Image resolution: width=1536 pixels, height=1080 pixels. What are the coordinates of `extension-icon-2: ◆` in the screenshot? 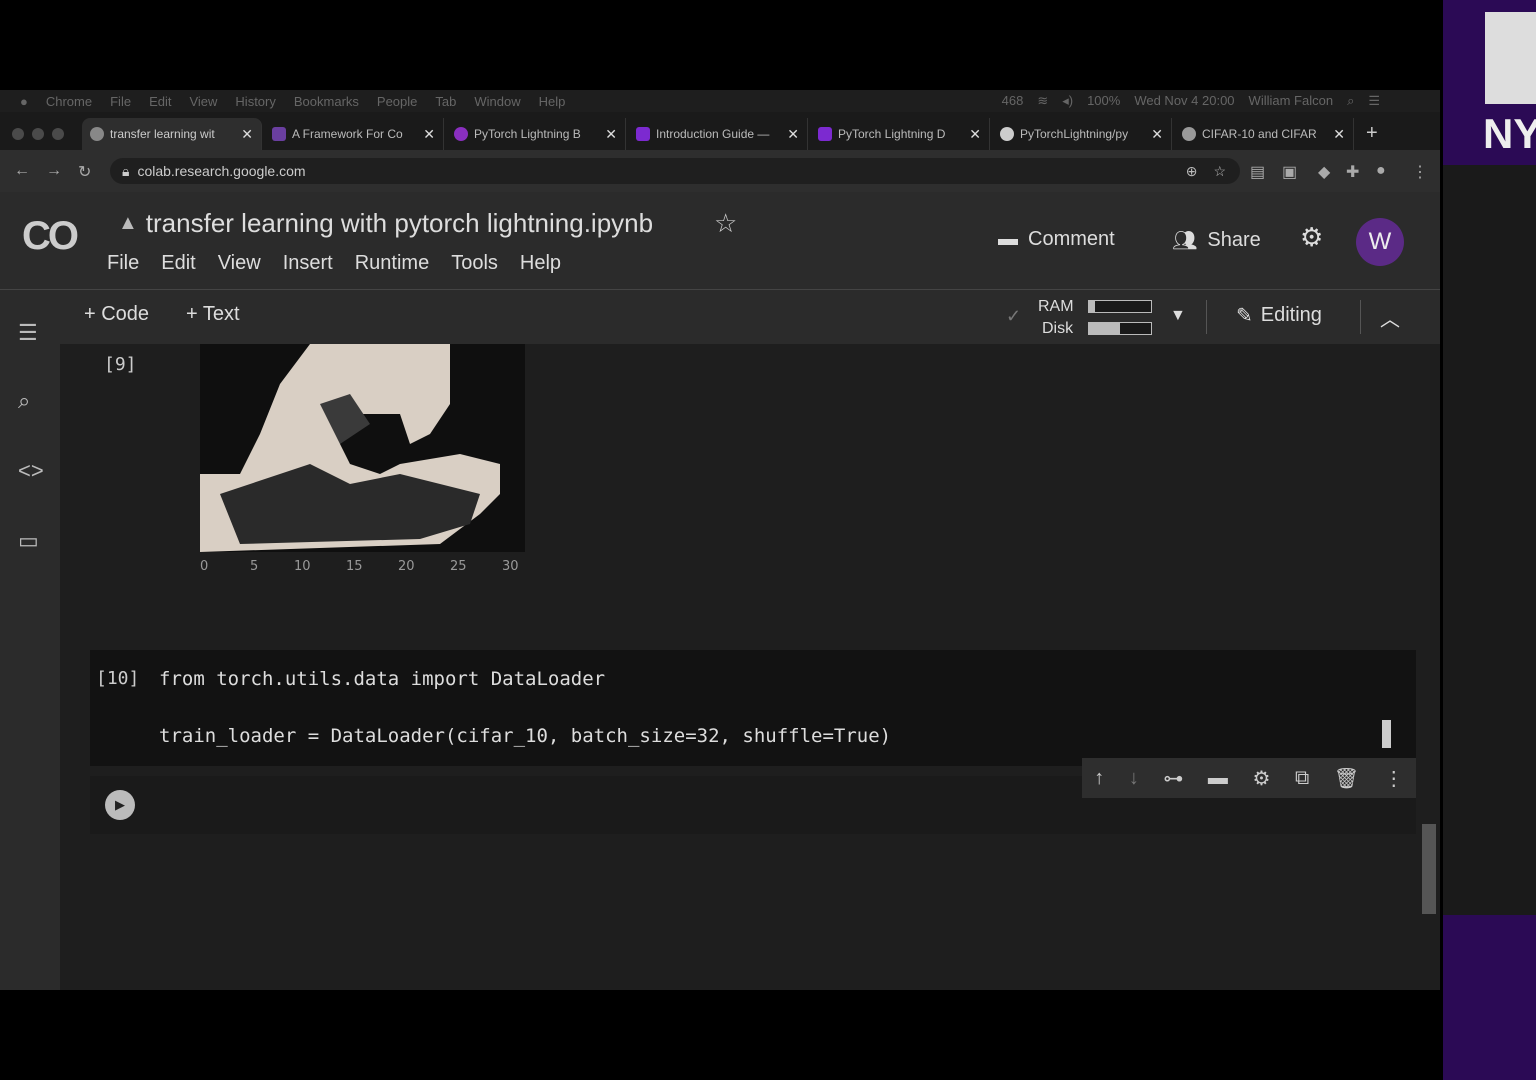 It's located at (1324, 172).